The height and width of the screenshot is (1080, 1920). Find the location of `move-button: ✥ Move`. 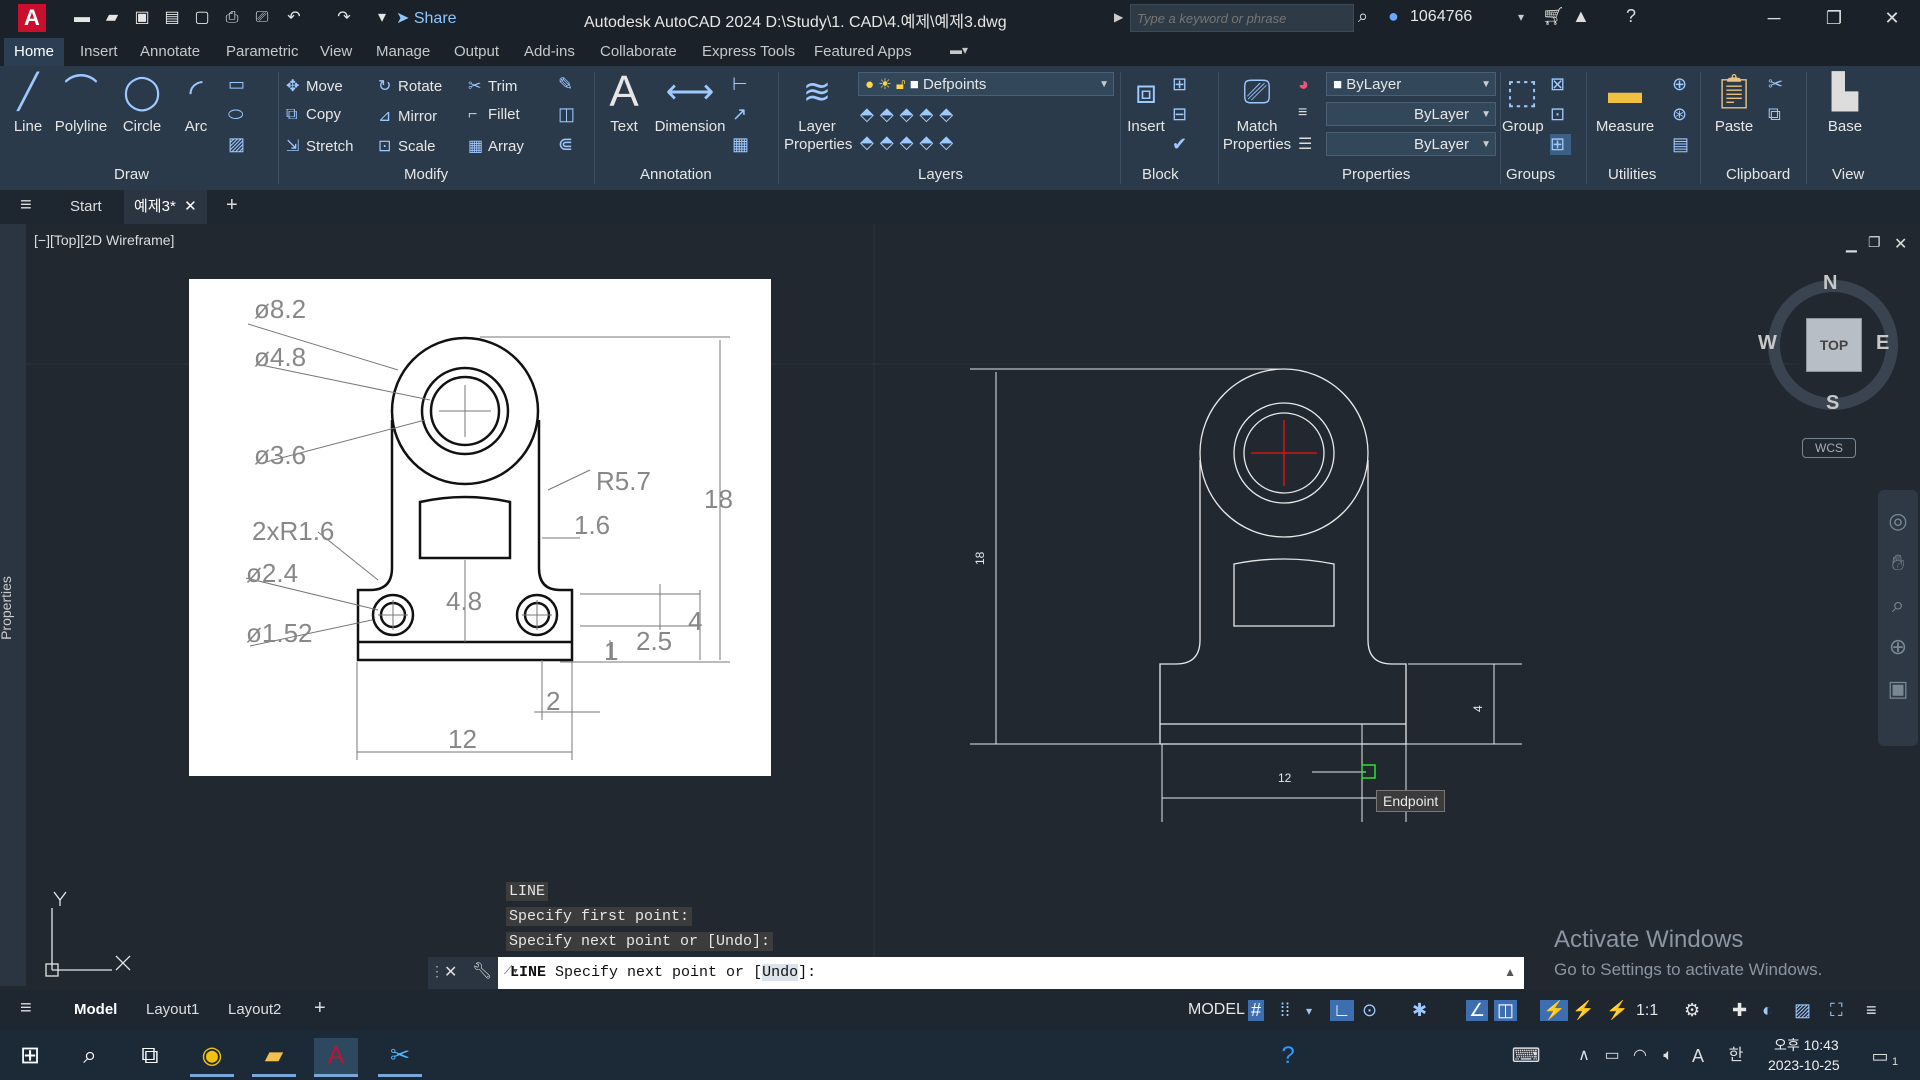

move-button: ✥ Move is located at coordinates (314, 86).